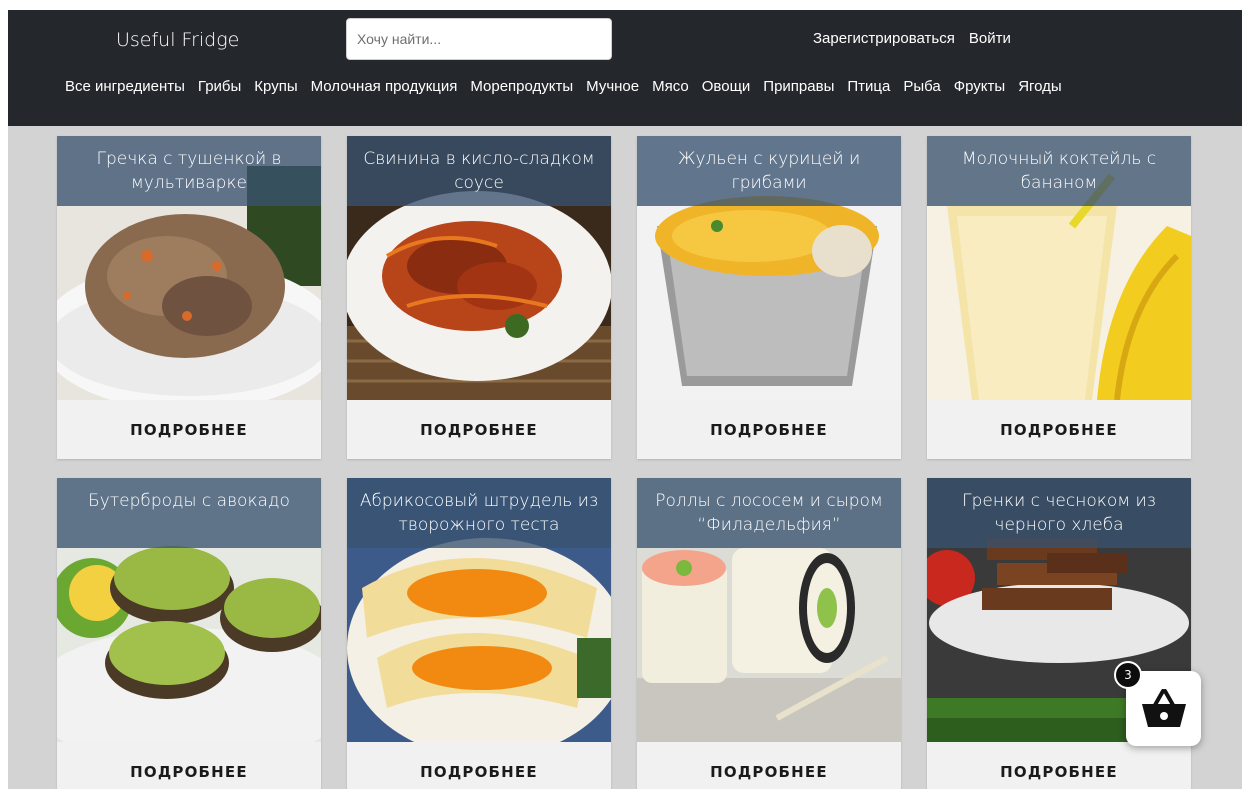 The image size is (1243, 789). What do you see at coordinates (769, 171) in the screenshot?
I see `recipe-title: Жульен с курицей и грибами` at bounding box center [769, 171].